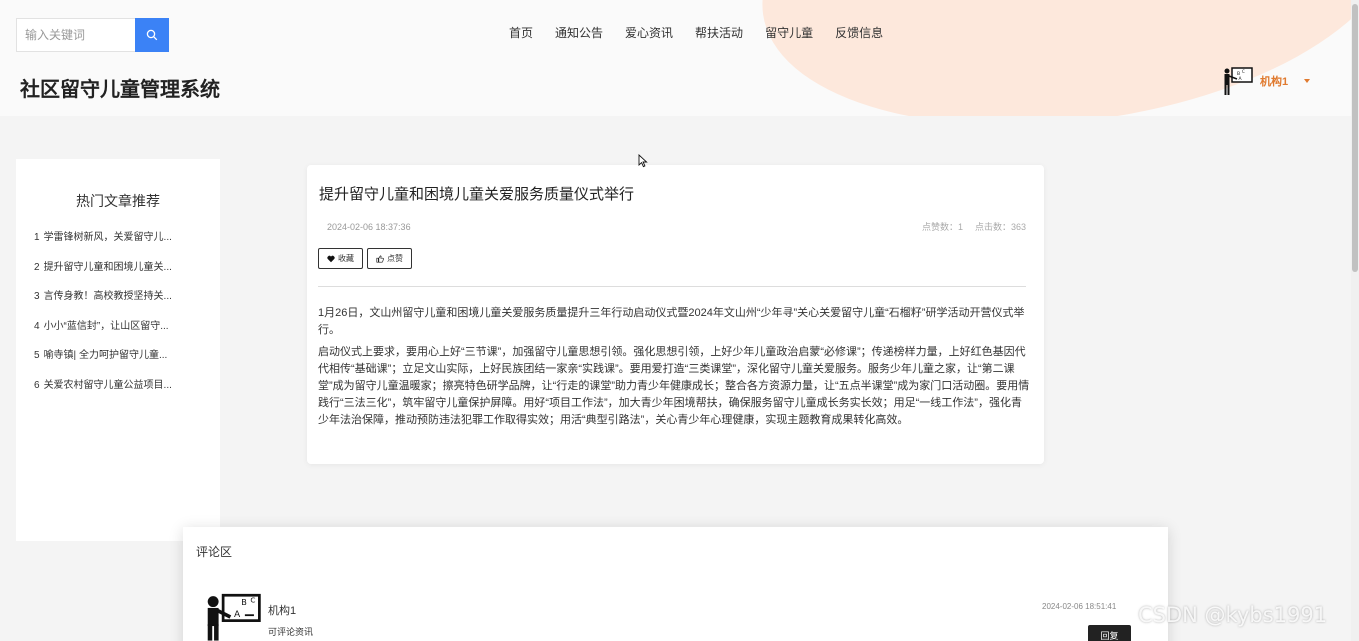 This screenshot has width=1359, height=641. I want to click on heart-icon, so click(331, 258).